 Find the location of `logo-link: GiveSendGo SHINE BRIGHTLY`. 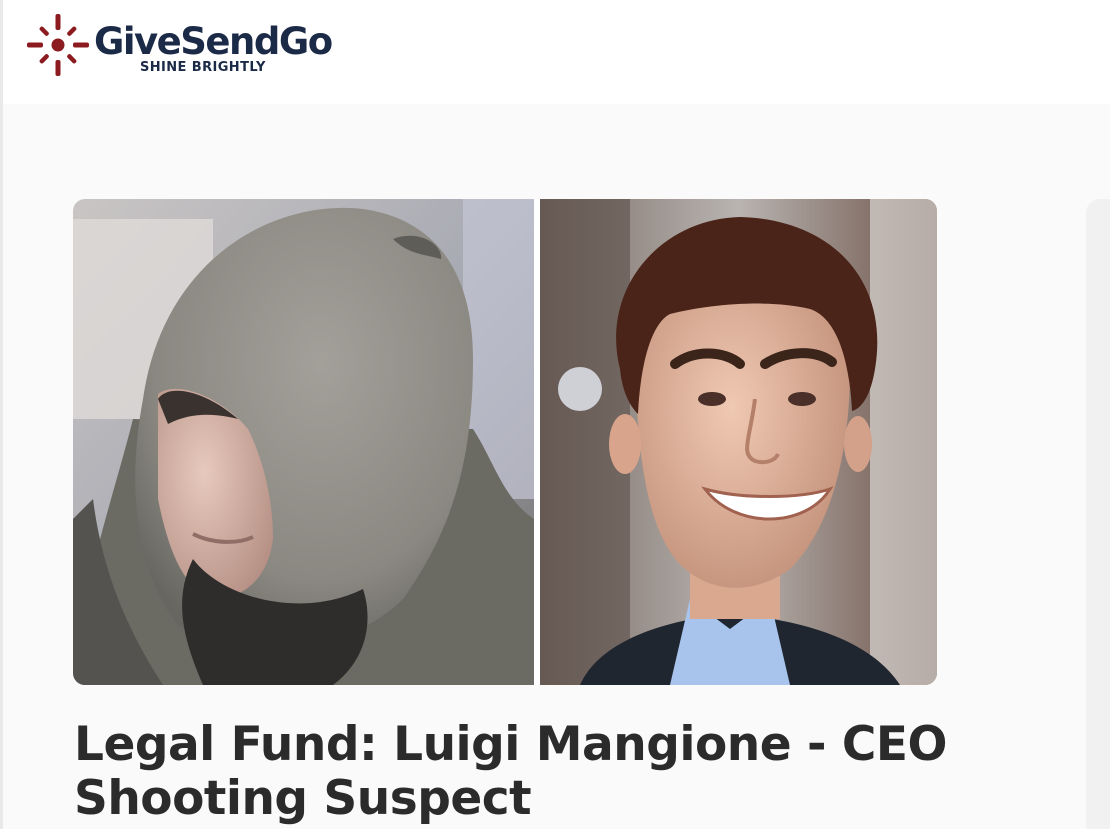

logo-link: GiveSendGo SHINE BRIGHTLY is located at coordinates (185, 47).